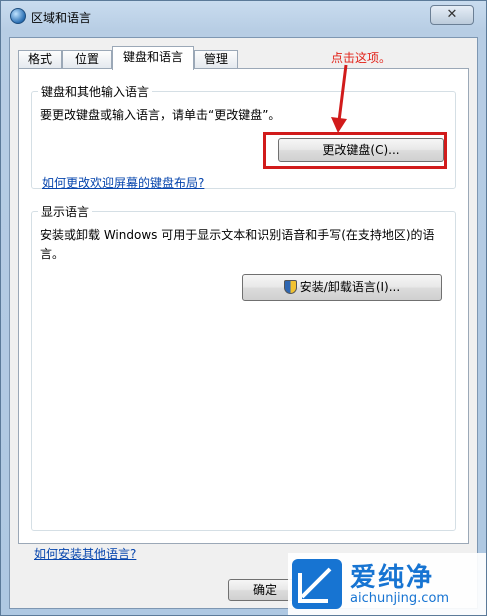  Describe the element at coordinates (95, 91) in the screenshot. I see `keyboard-group-legend: 键盘和其他输入语言` at that location.